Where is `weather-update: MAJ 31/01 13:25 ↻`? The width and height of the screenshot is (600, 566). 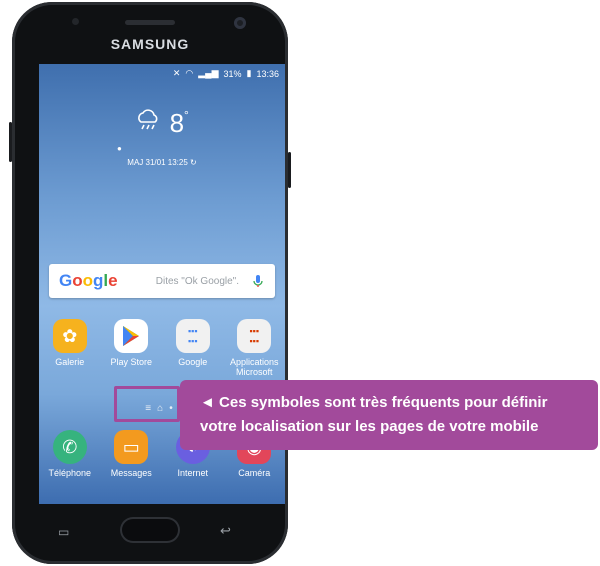 weather-update: MAJ 31/01 13:25 ↻ is located at coordinates (162, 162).